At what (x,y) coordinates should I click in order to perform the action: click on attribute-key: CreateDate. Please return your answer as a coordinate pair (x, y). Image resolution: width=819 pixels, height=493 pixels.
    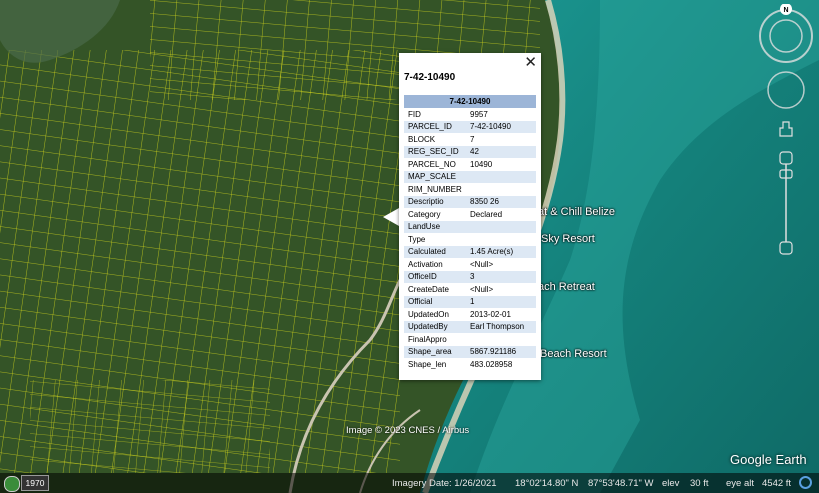
    Looking at the image, I should click on (428, 289).